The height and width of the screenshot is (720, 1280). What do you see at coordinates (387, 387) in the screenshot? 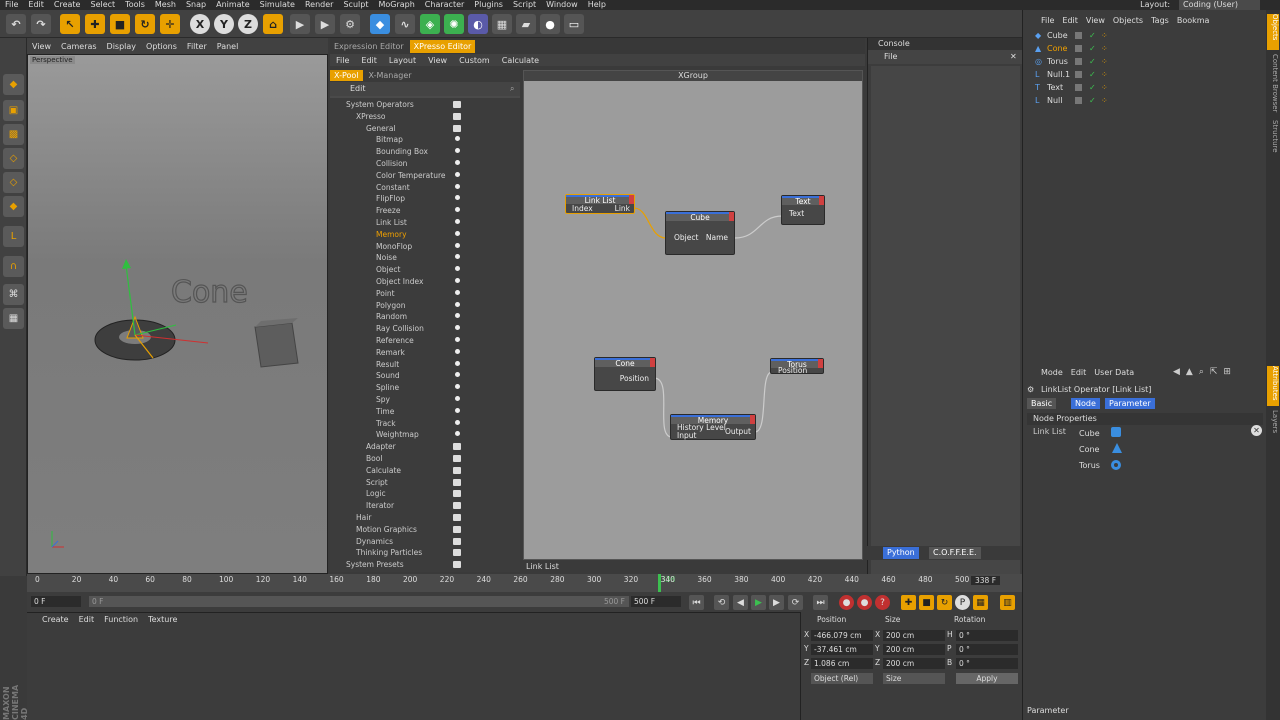
I see `tree-item: Spline` at bounding box center [387, 387].